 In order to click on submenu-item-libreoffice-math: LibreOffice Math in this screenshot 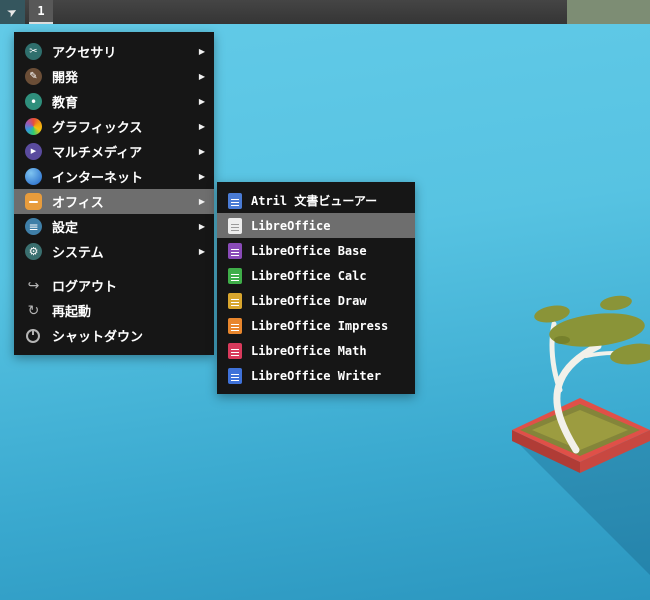, I will do `click(316, 350)`.